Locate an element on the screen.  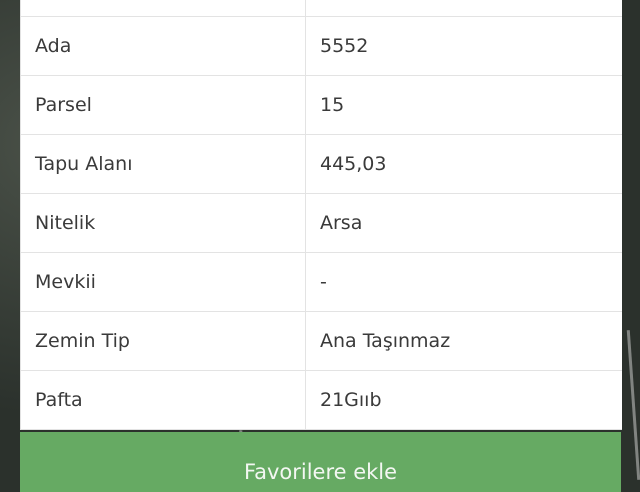
table-row is located at coordinates (321, 8).